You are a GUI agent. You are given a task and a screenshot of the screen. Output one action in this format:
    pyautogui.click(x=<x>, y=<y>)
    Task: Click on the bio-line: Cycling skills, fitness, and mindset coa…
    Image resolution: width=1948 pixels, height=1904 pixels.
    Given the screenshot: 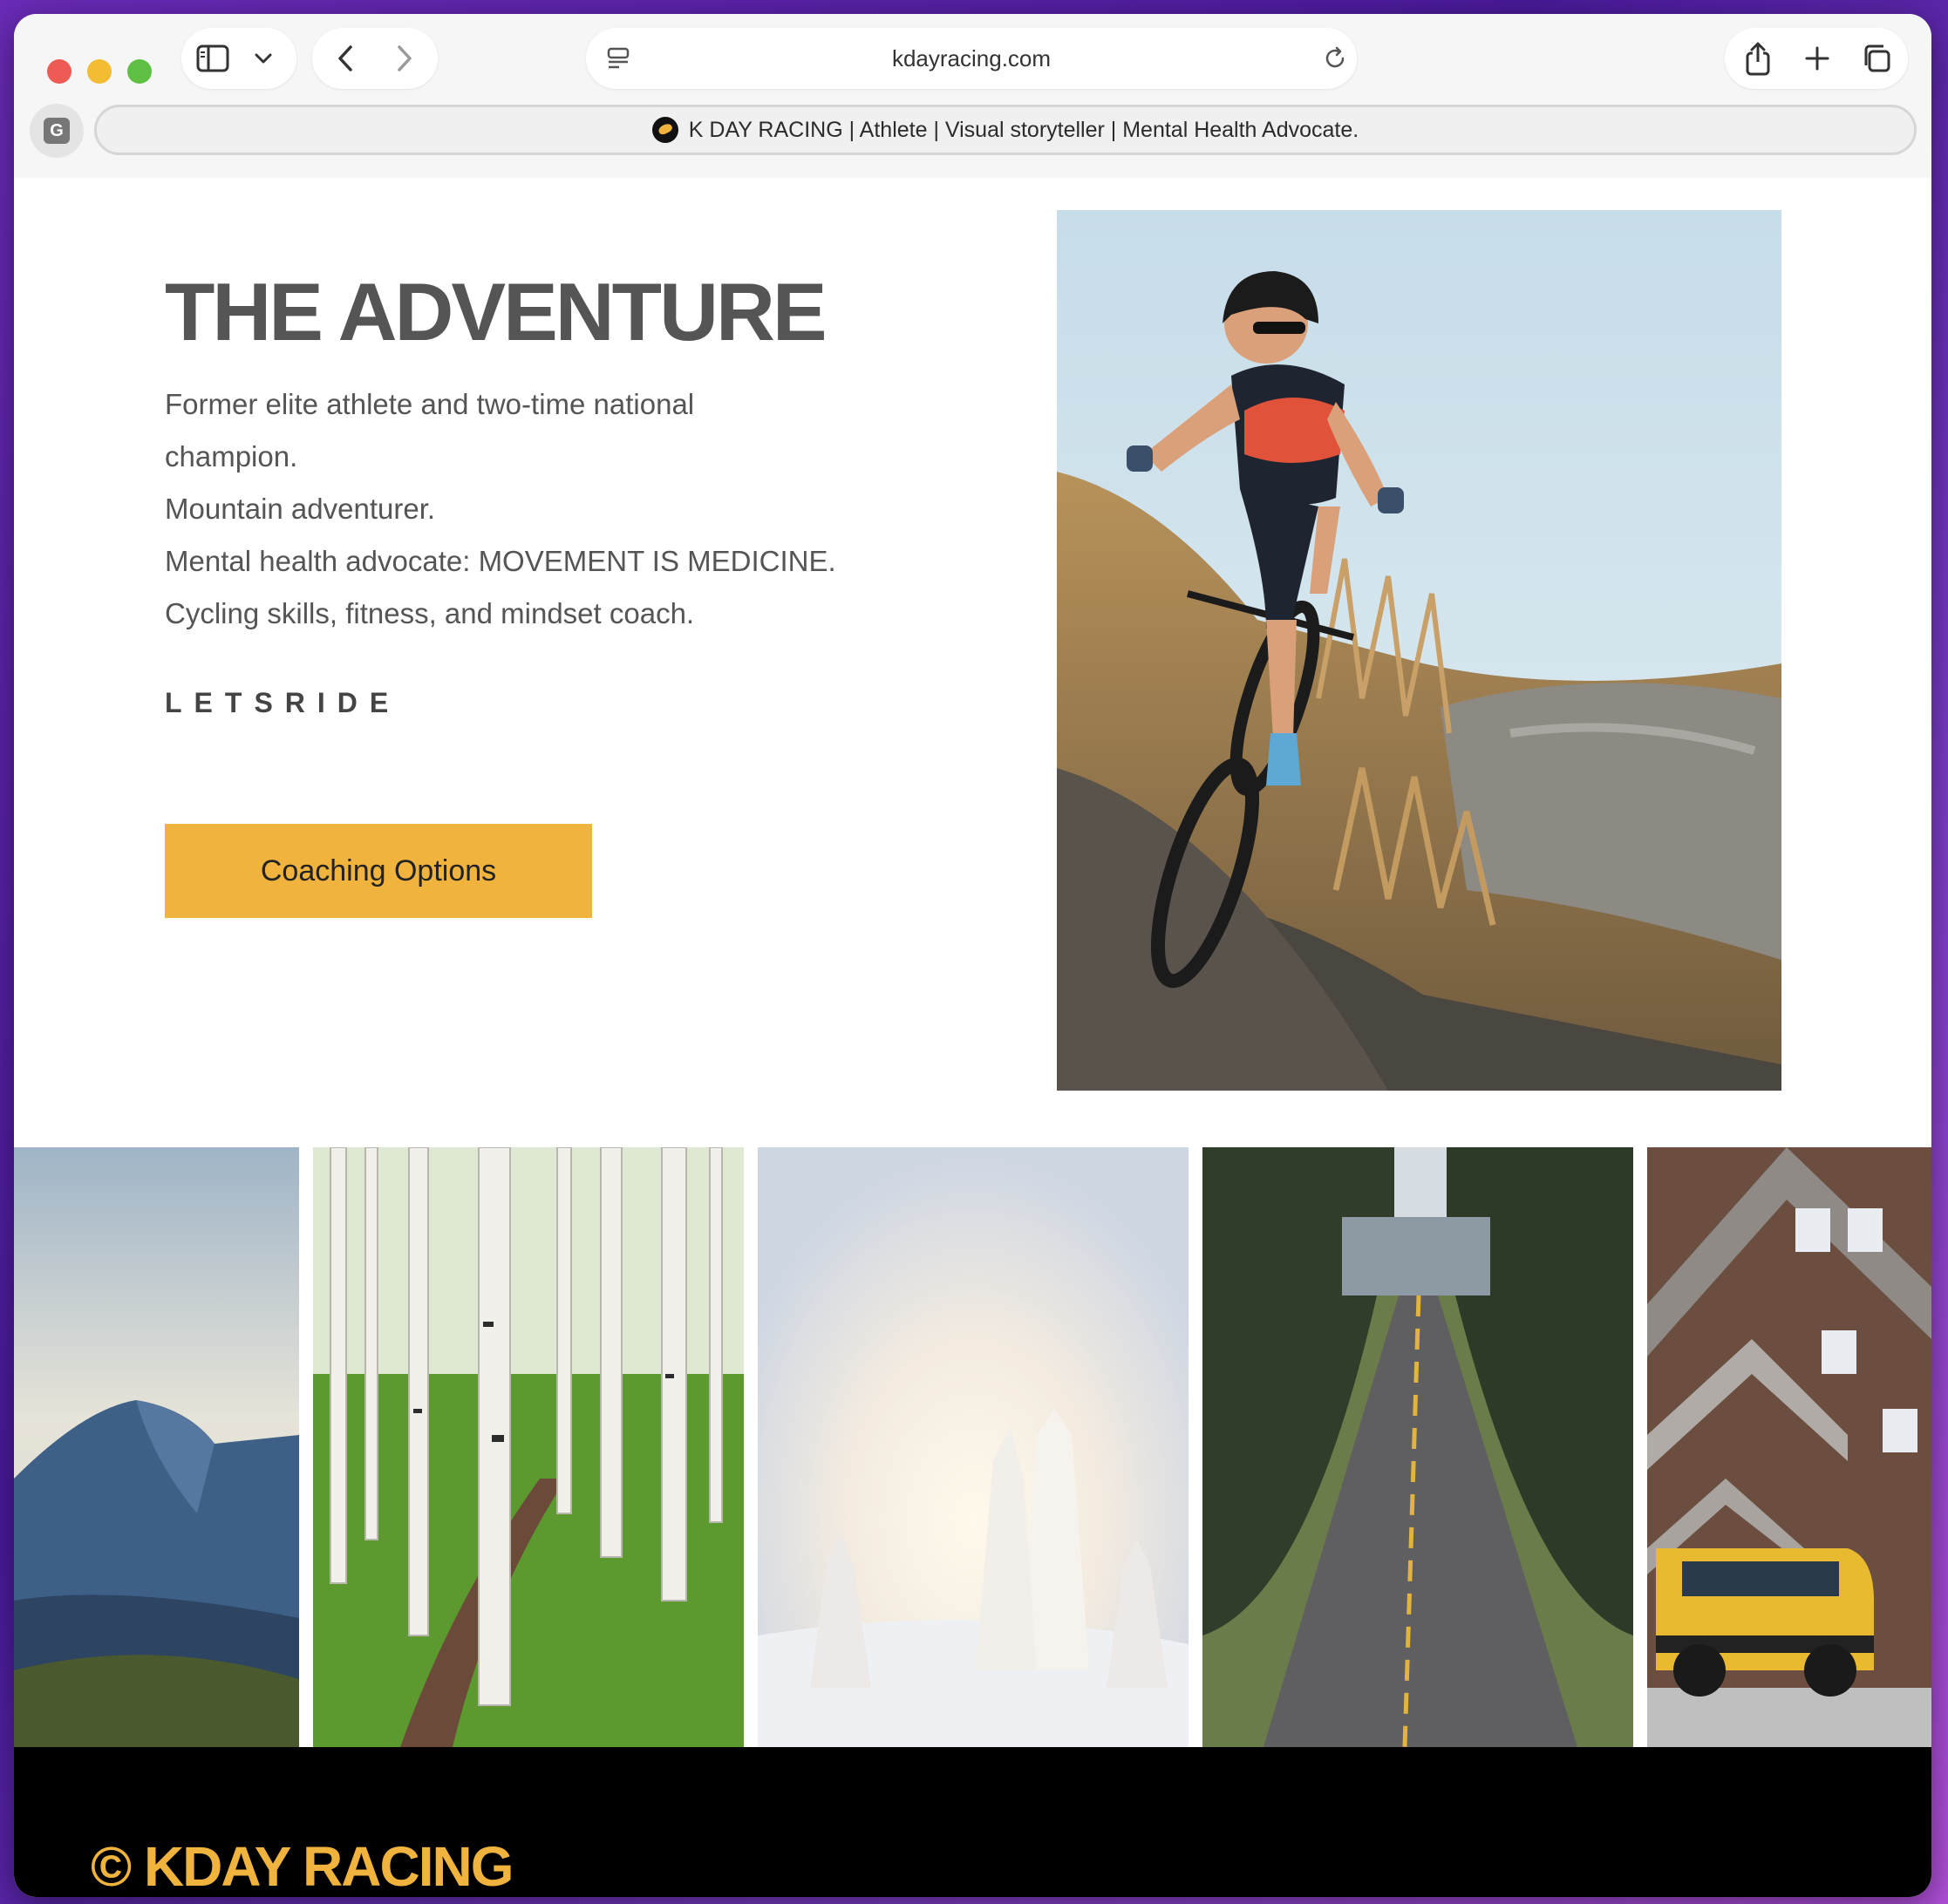 What is the action you would take?
    pyautogui.click(x=430, y=613)
    